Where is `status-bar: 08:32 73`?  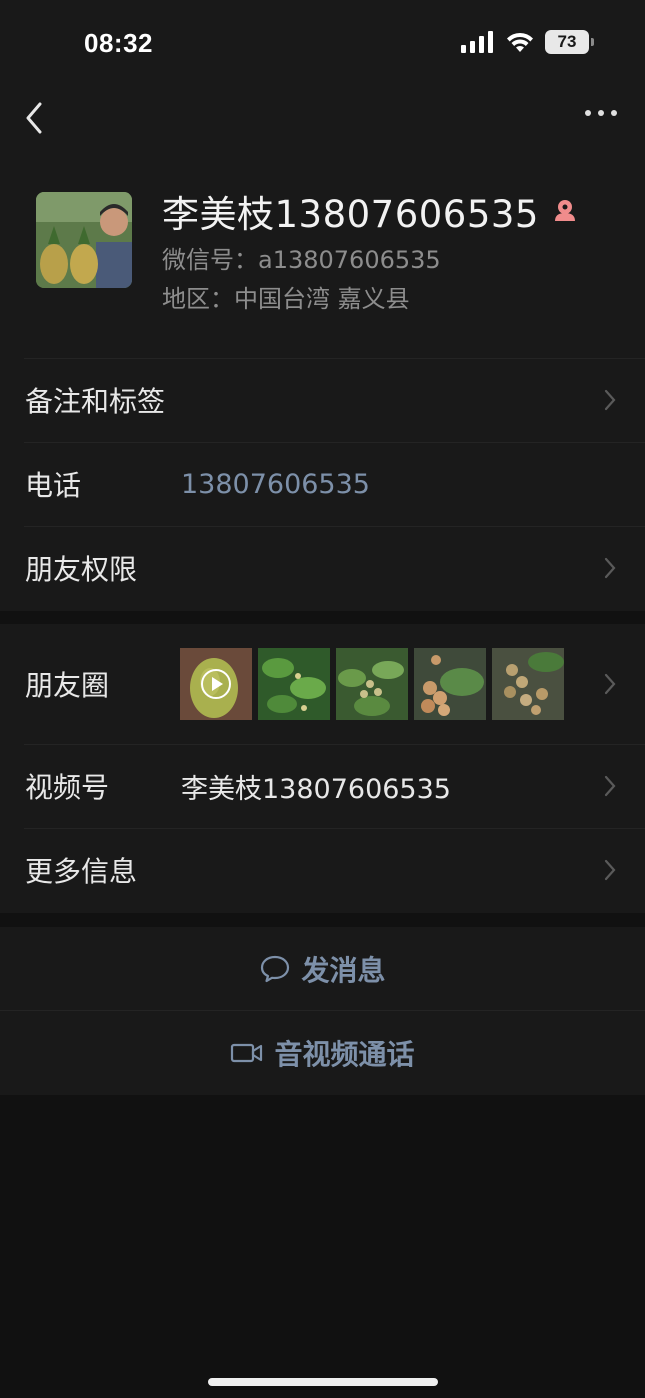
status-bar: 08:32 73 is located at coordinates (322, 44).